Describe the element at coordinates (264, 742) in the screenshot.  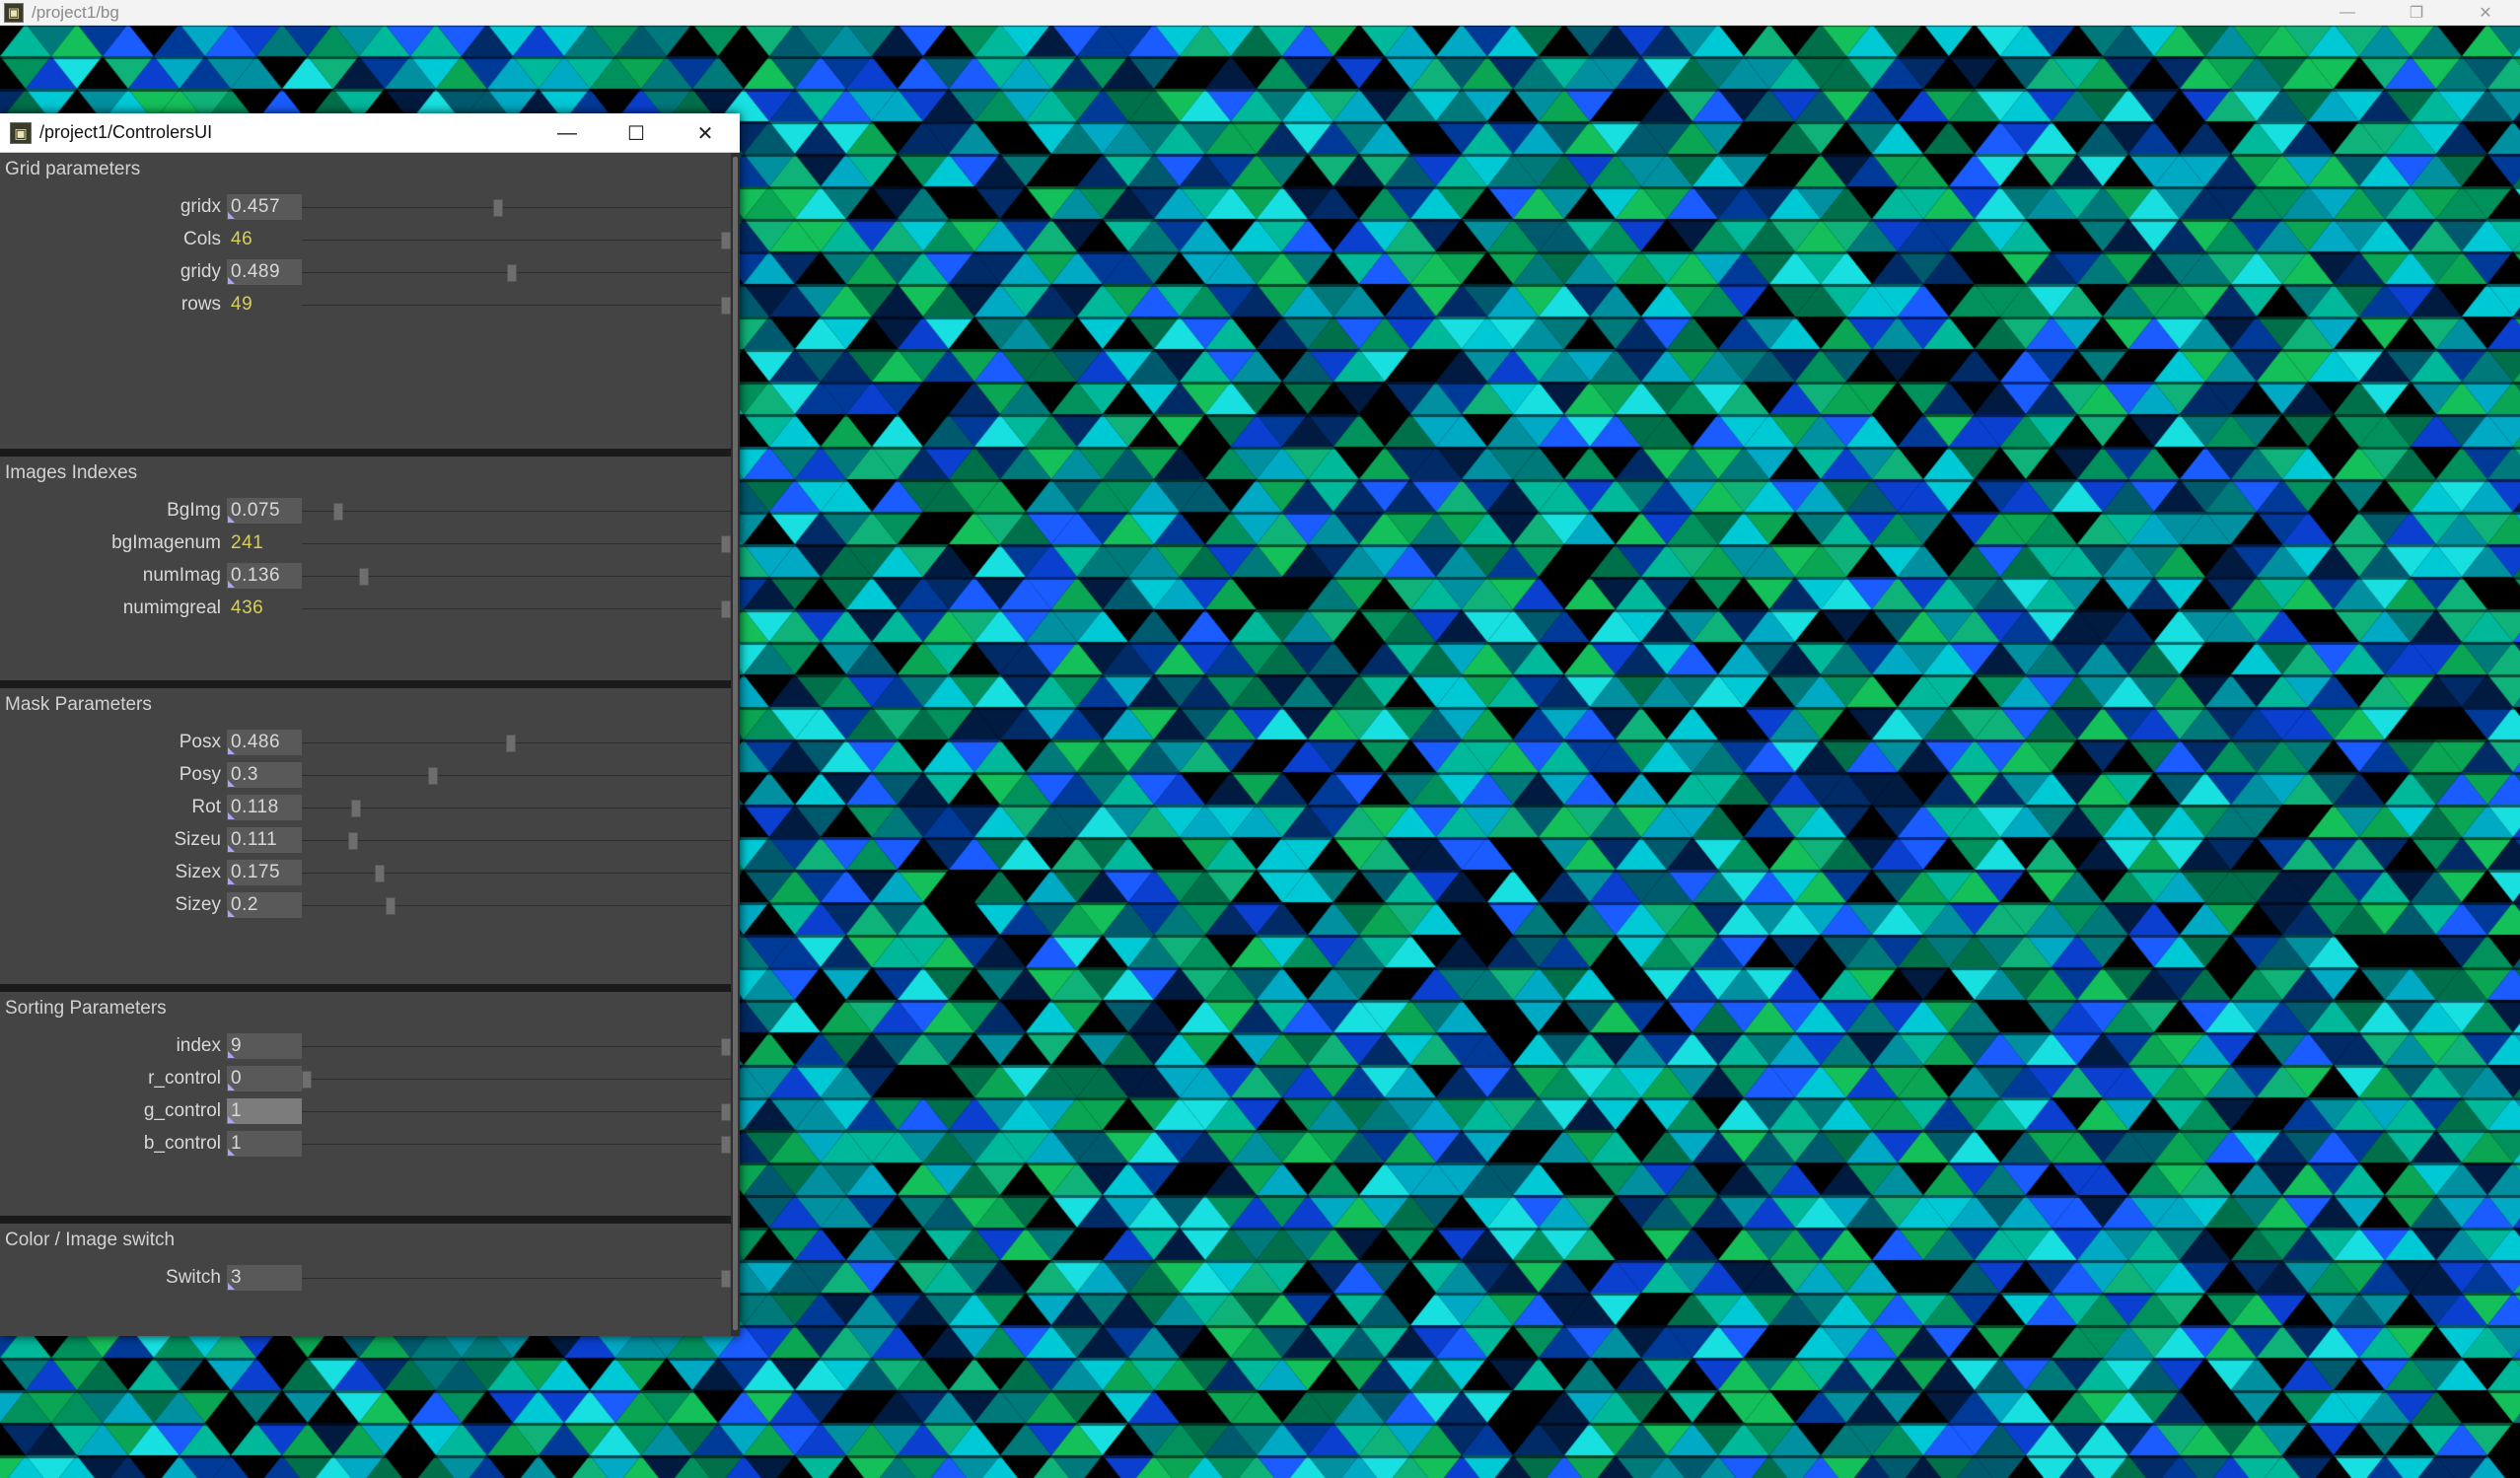
I see `param-value-field: 0.486` at that location.